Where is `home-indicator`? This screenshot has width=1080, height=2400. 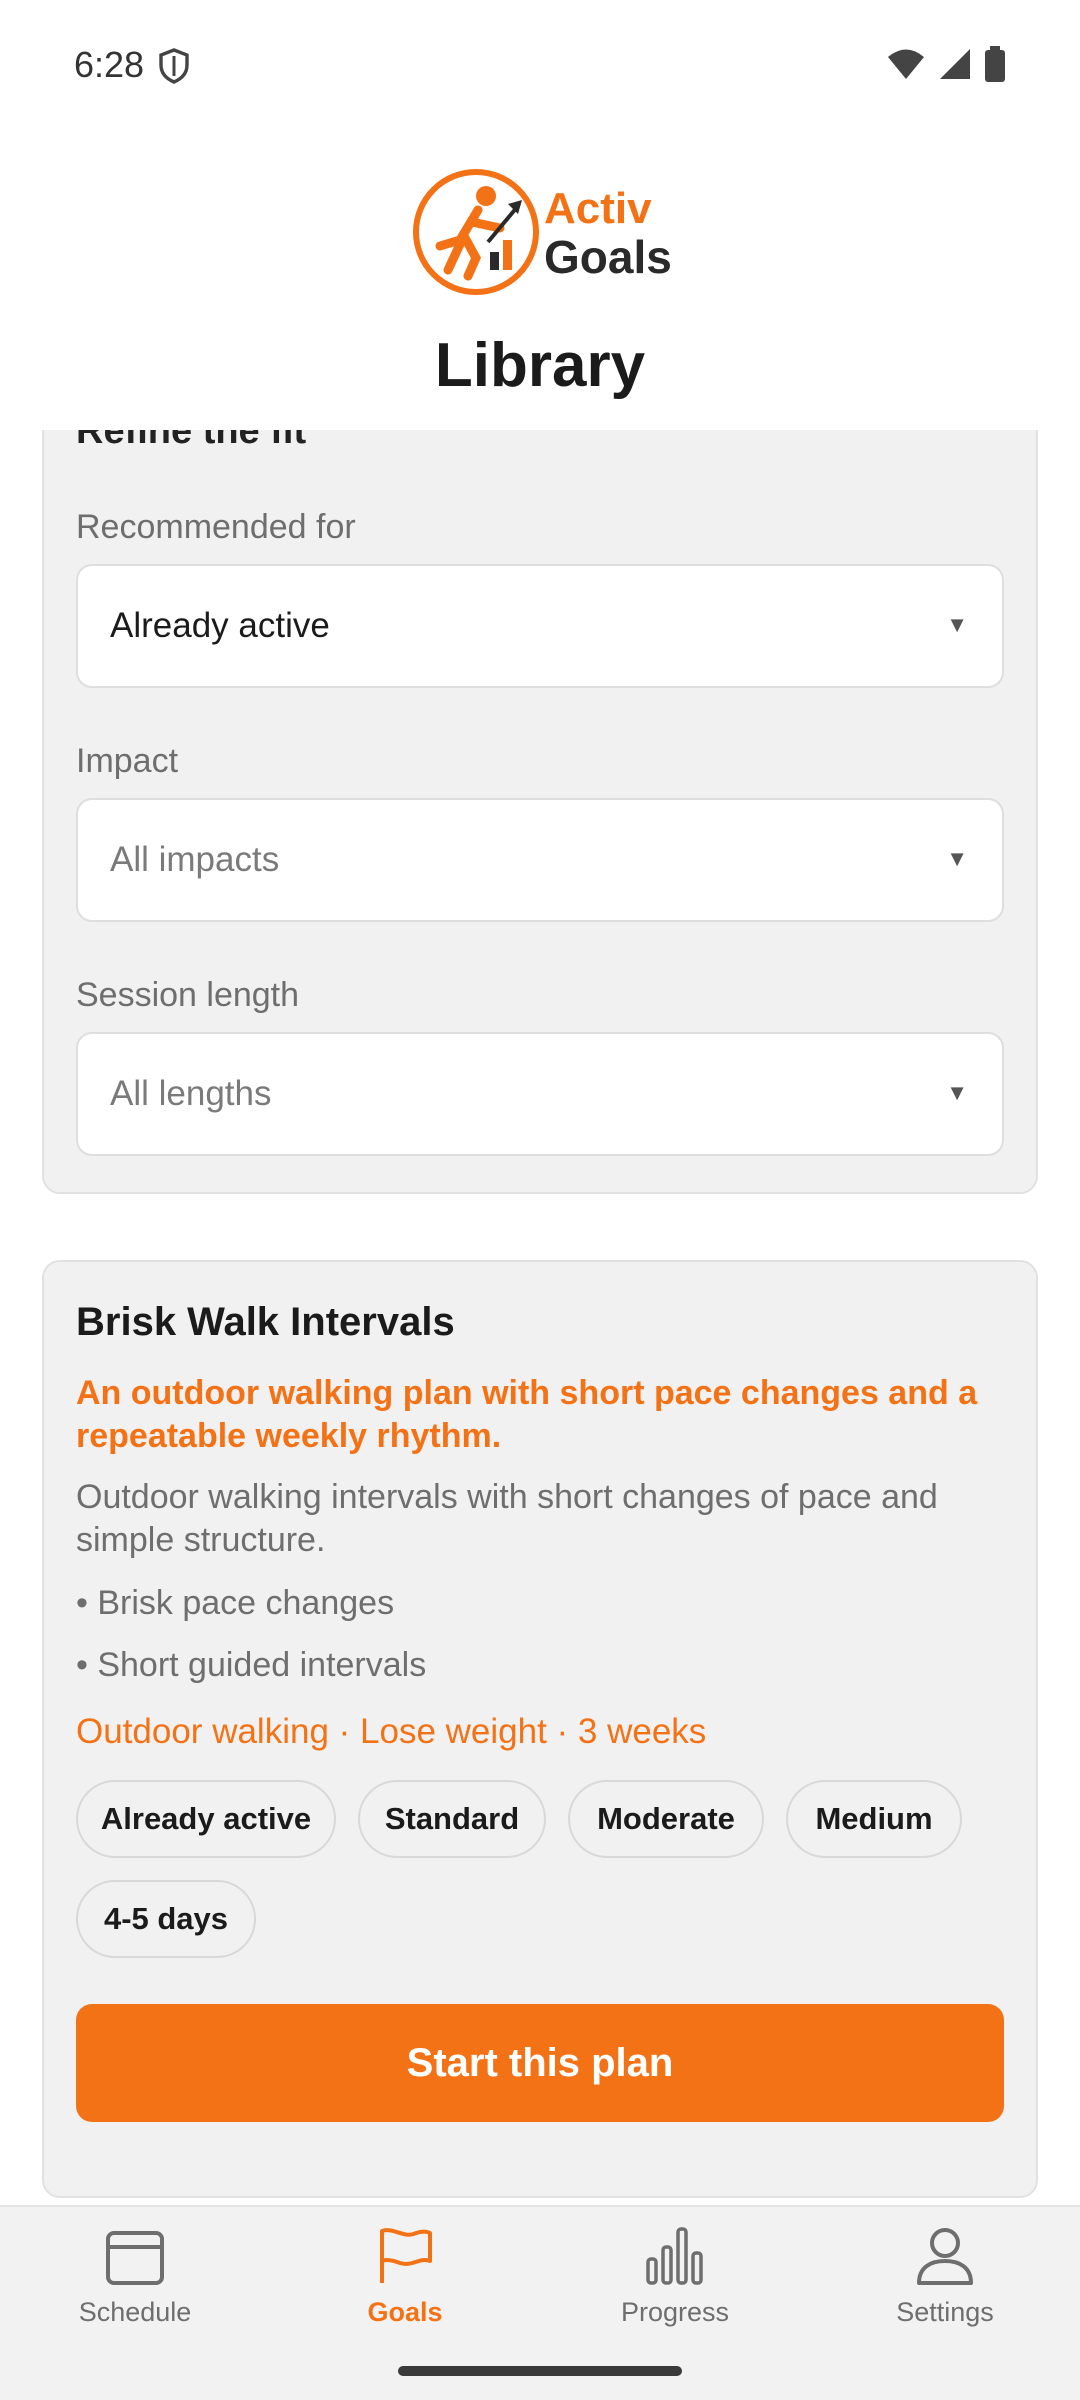 home-indicator is located at coordinates (540, 2371).